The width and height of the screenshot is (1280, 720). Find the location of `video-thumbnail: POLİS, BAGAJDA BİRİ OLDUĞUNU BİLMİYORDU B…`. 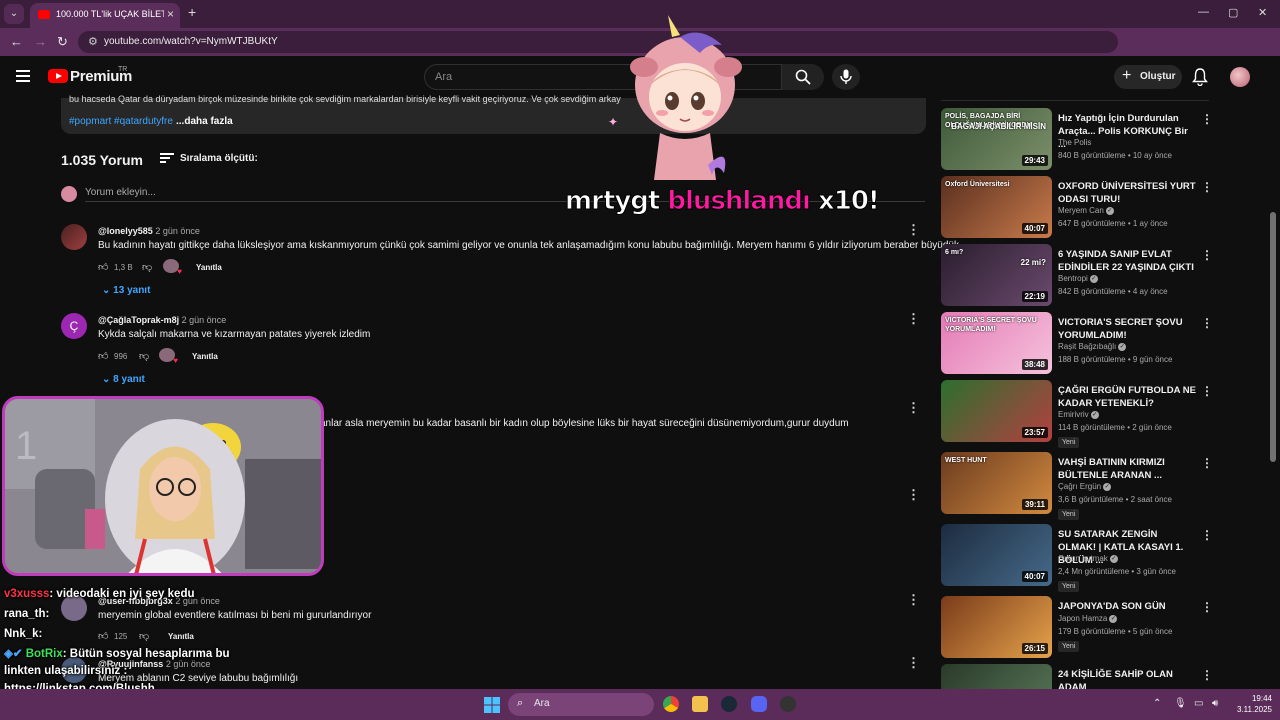

video-thumbnail: POLİS, BAGAJDA BİRİ OLDUĞUNU BİLMİYORDU B… is located at coordinates (996, 139).